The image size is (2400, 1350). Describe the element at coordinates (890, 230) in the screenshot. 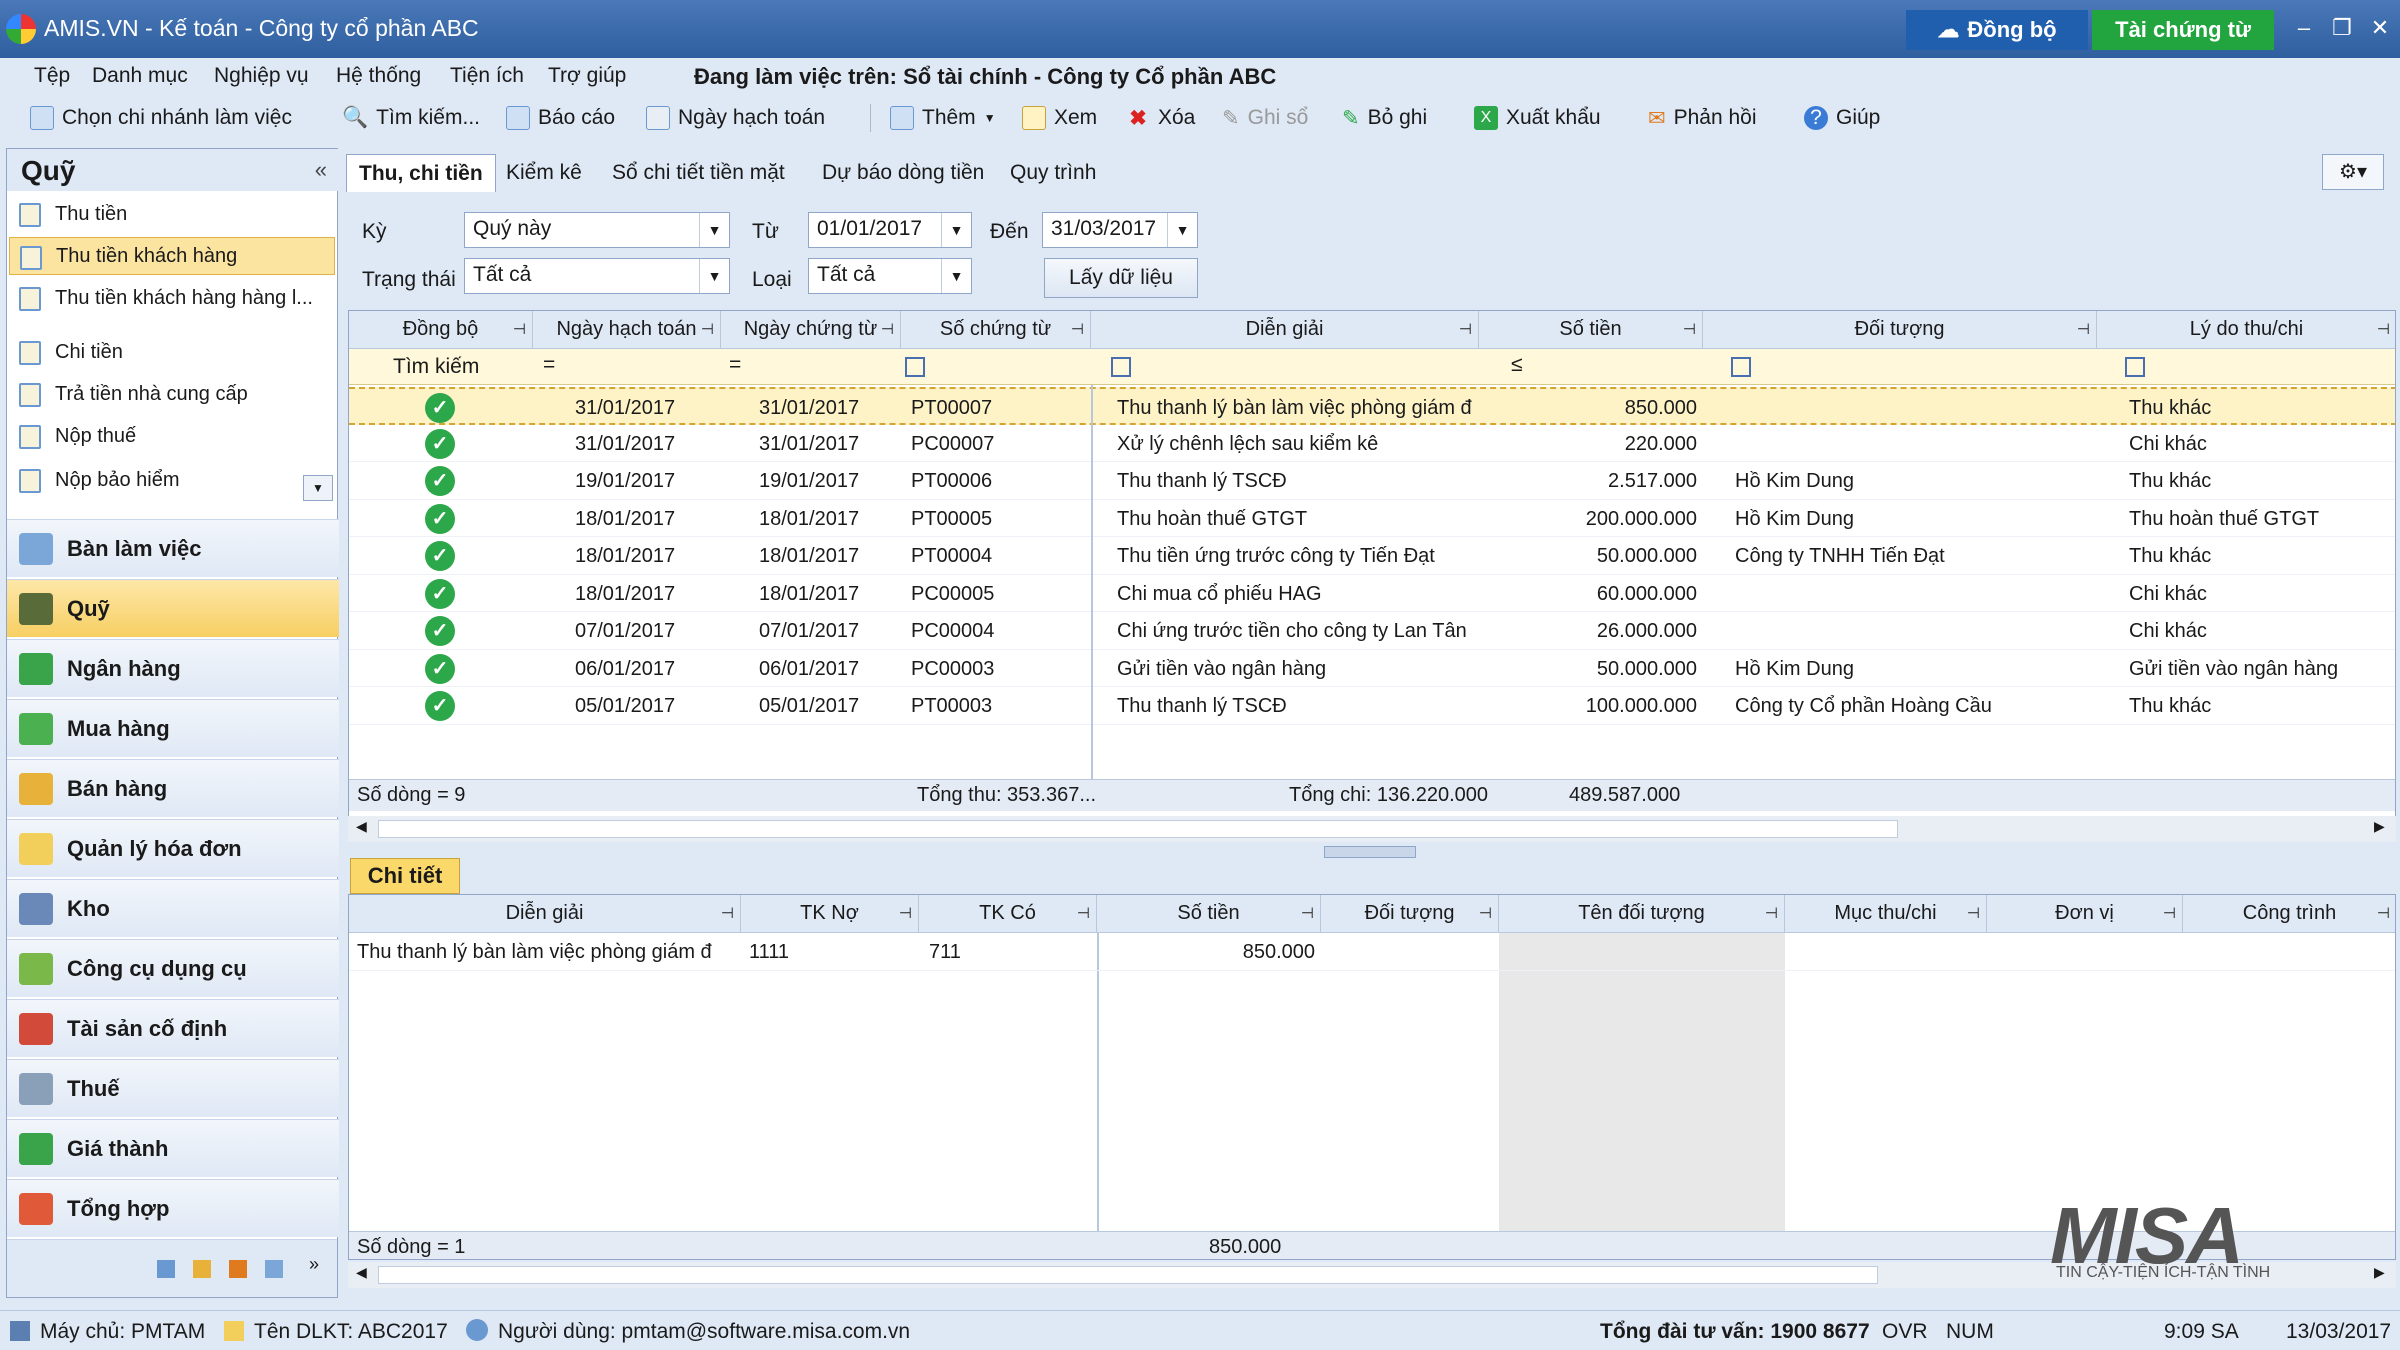

I see `from-date-input: 01/01/2017 ▼` at that location.